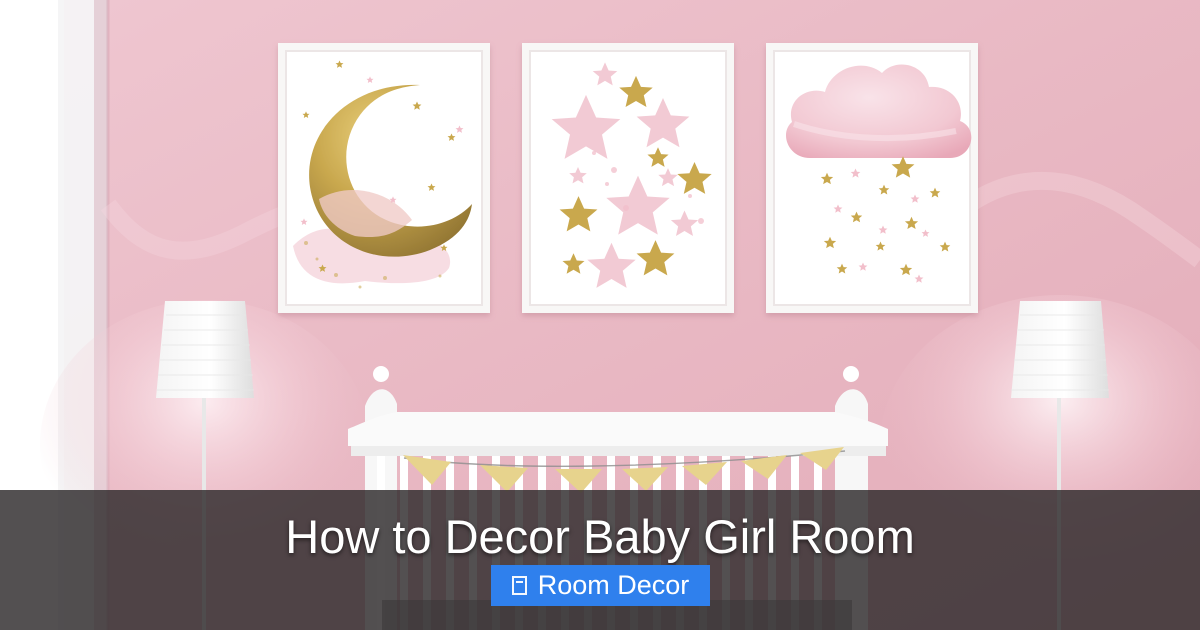 The height and width of the screenshot is (630, 1200). What do you see at coordinates (872, 178) in the screenshot?
I see `cloud-art-frame` at bounding box center [872, 178].